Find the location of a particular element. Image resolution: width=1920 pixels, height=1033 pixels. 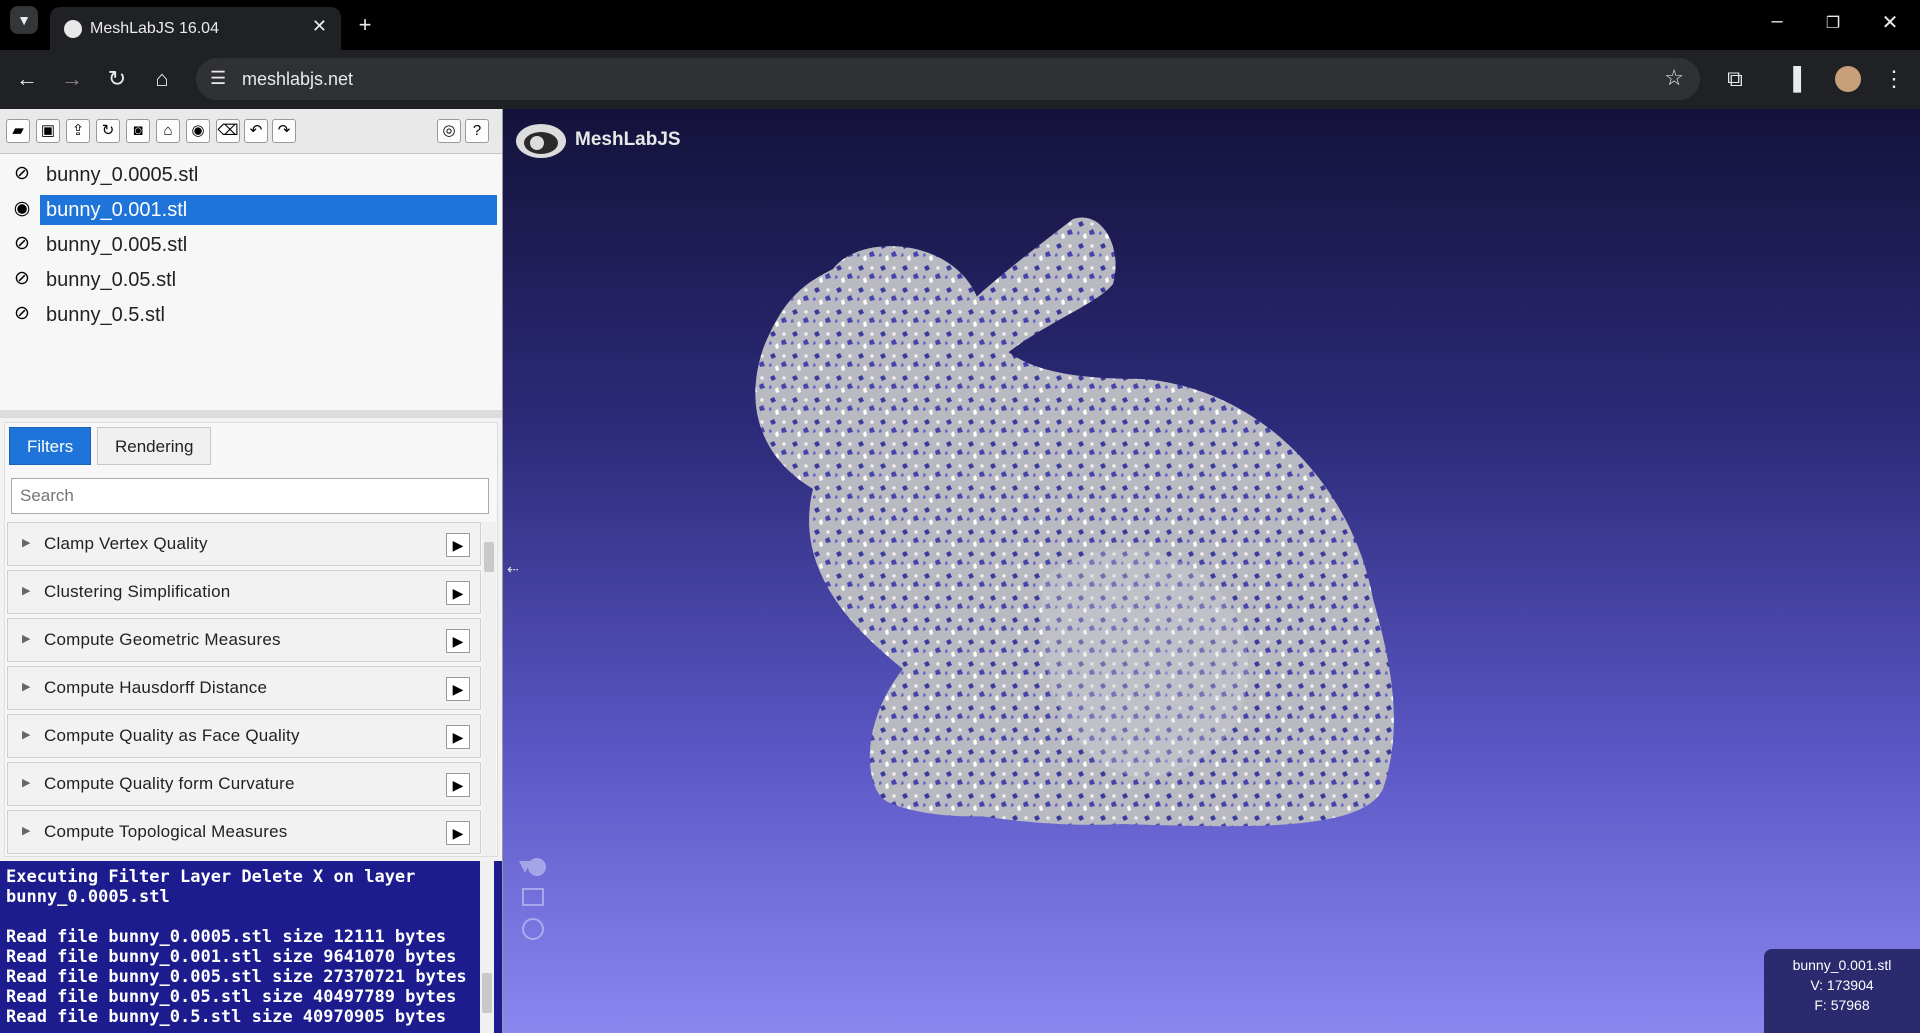

filter-item: ▶ Compute Quality form Curvature ▶ is located at coordinates (244, 784).